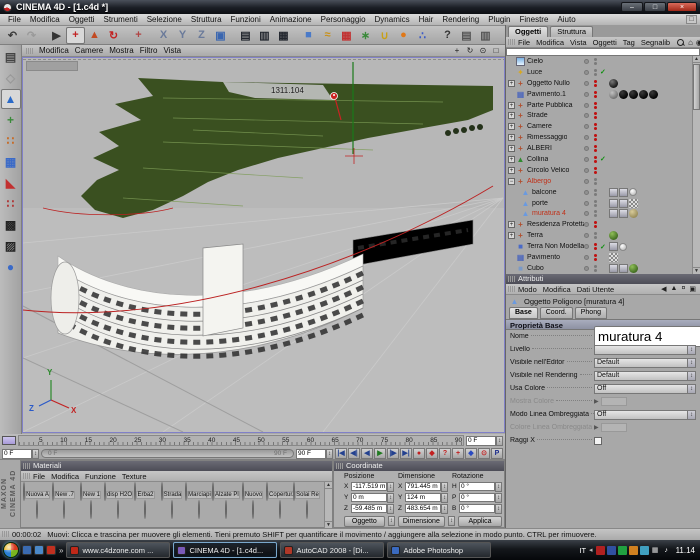 Image resolution: width=700 pixels, height=560 pixels. Describe the element at coordinates (149, 50) in the screenshot. I see `viewport-menu-item: Filtro` at that location.